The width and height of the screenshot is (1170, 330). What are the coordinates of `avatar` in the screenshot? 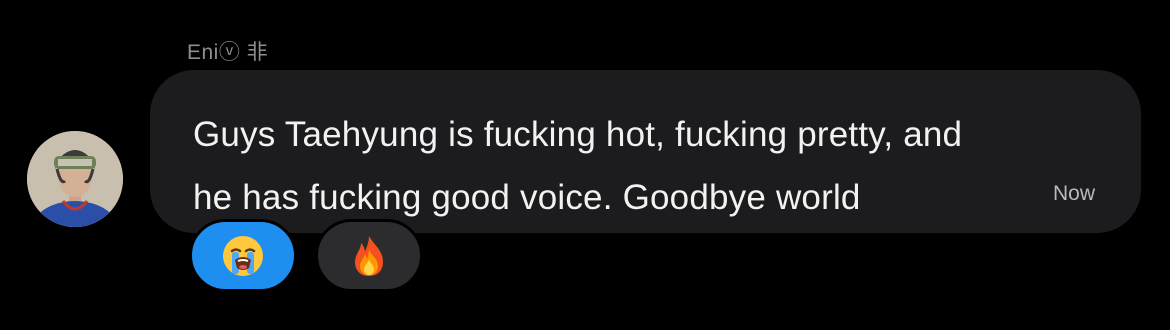 It's located at (75, 179).